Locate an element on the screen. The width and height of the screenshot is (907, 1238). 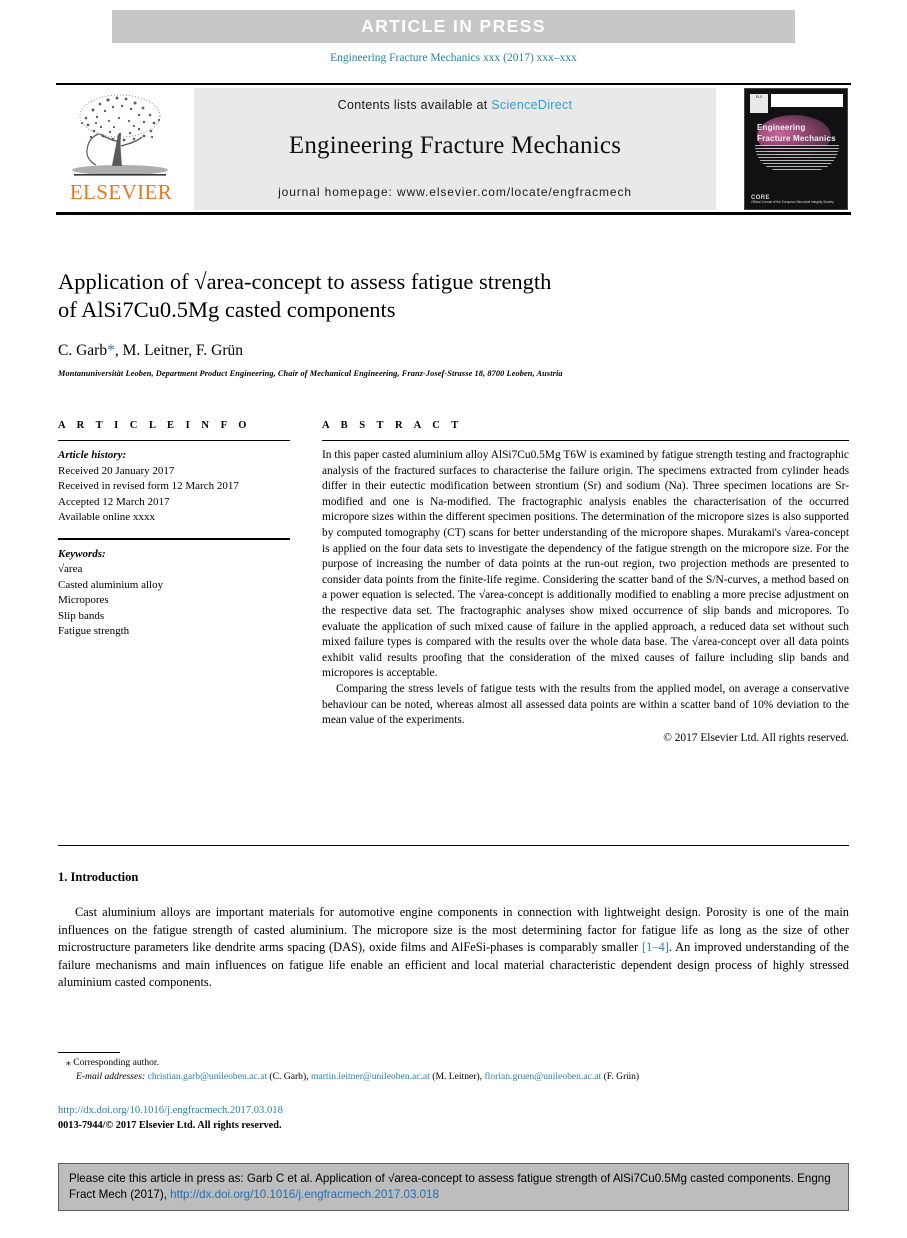
article-info-rule is located at coordinates (174, 440).